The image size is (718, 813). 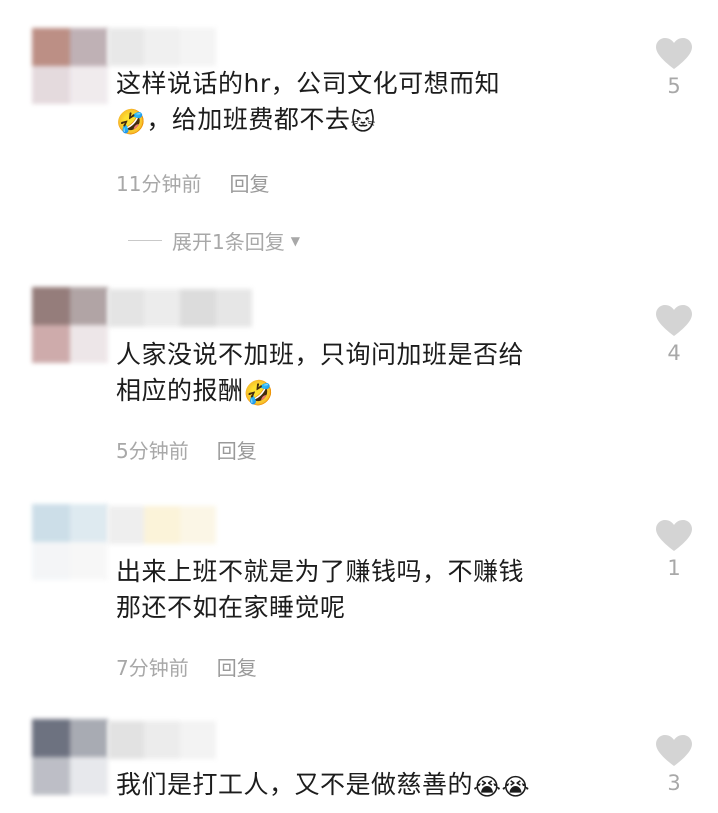 What do you see at coordinates (674, 568) in the screenshot?
I see `like-count: 1` at bounding box center [674, 568].